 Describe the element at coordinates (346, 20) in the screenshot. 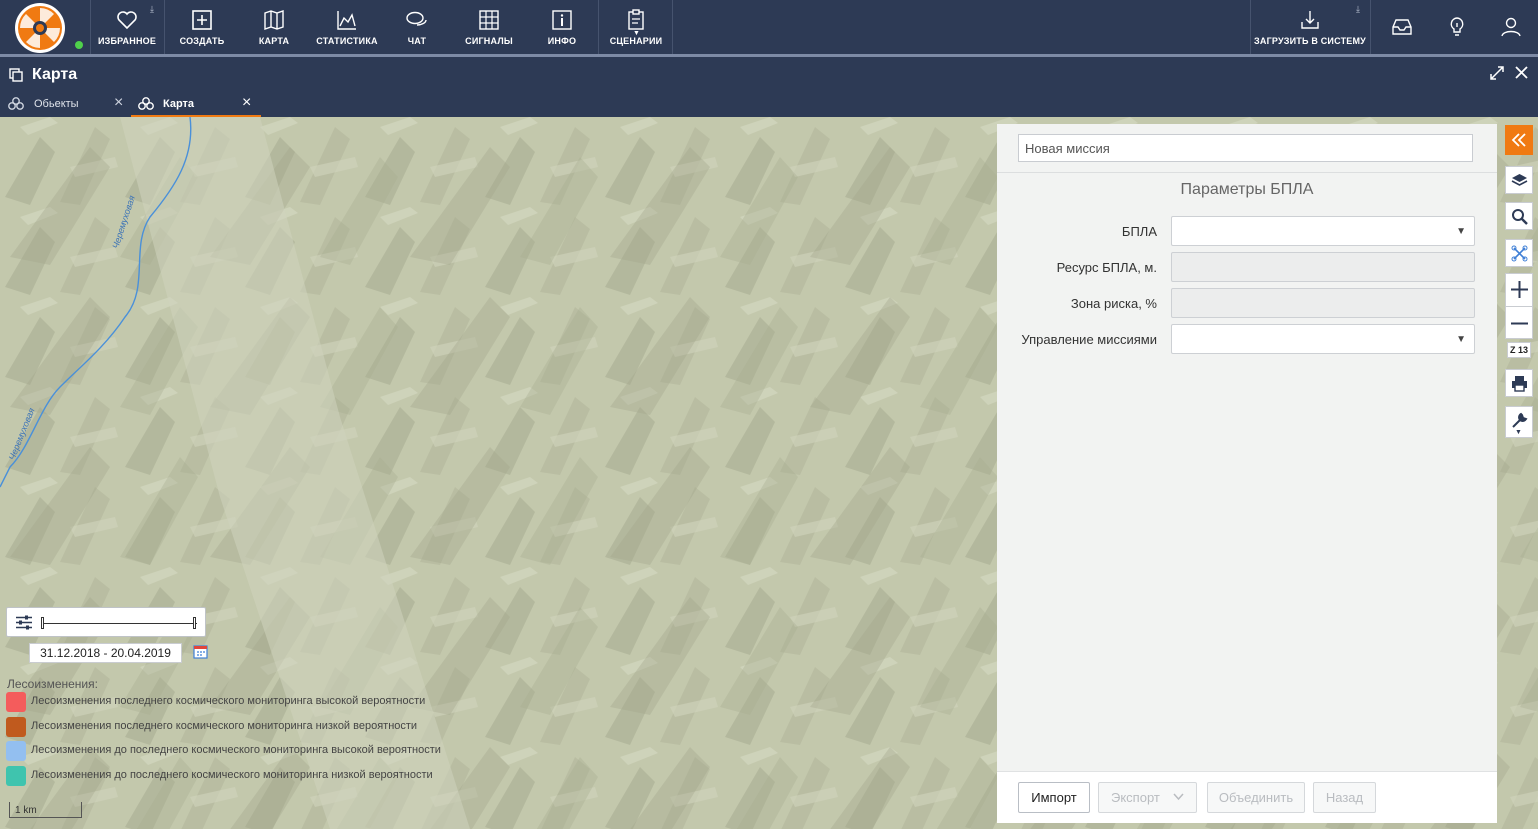

I see `chart-icon` at that location.